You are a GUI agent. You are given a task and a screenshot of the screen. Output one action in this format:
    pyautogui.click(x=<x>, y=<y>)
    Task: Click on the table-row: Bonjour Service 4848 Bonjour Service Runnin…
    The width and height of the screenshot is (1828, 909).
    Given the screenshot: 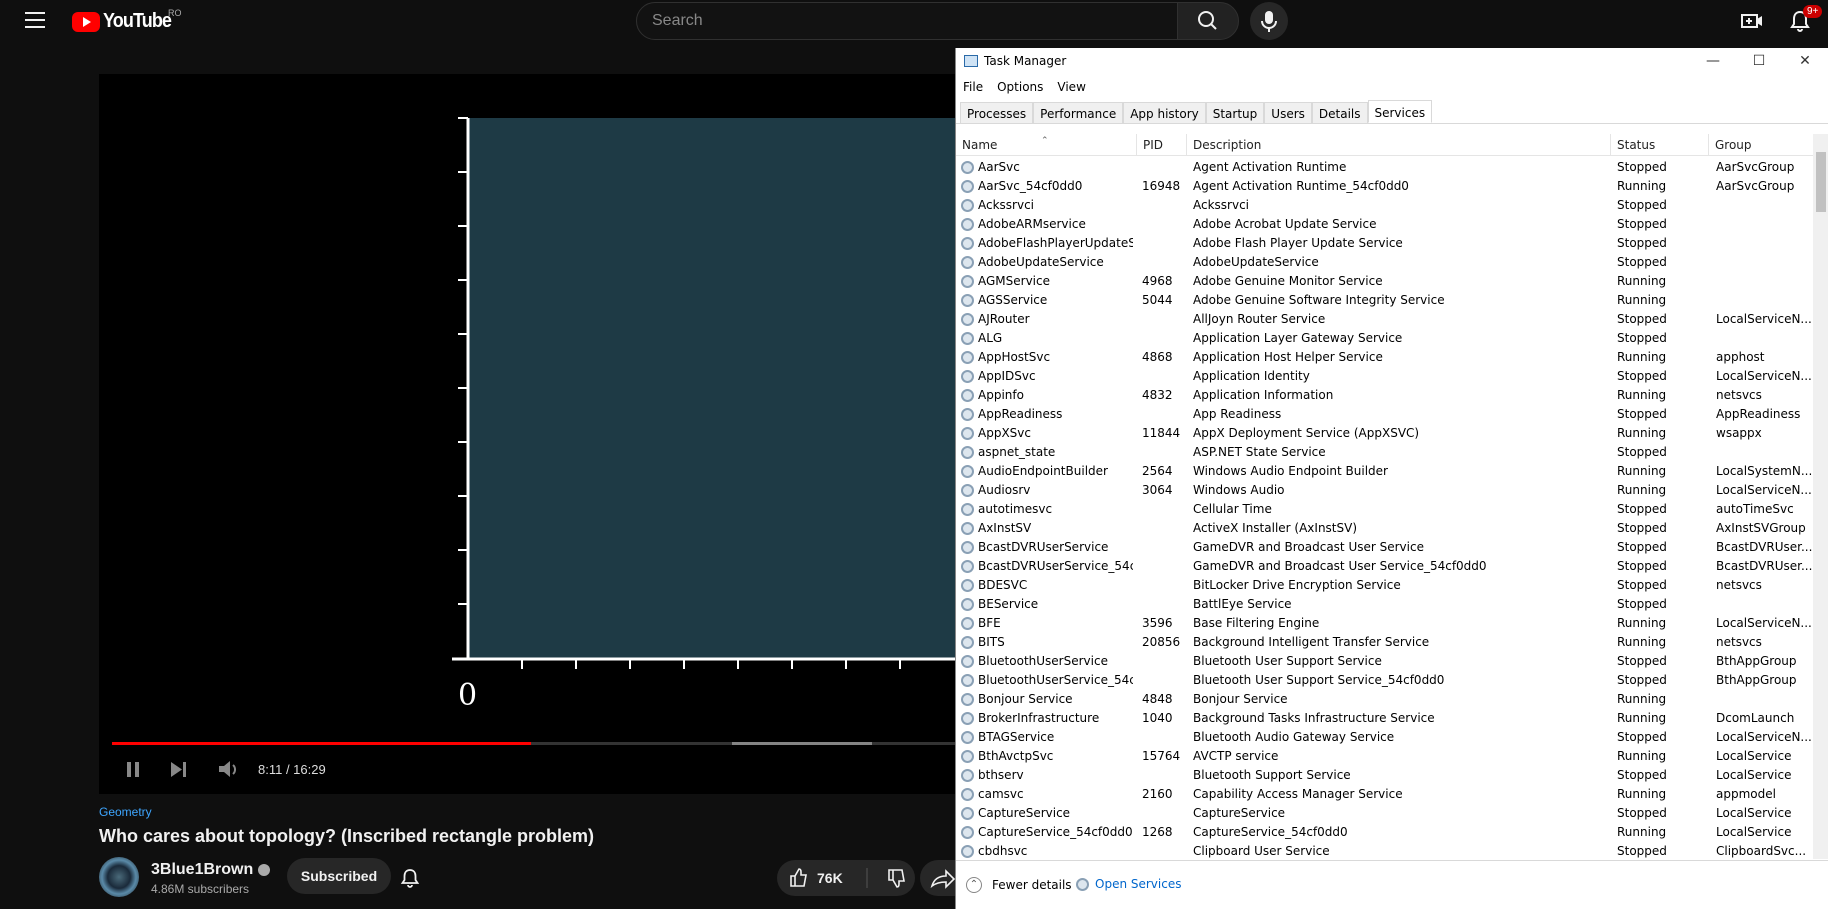 What is the action you would take?
    pyautogui.click(x=1384, y=699)
    